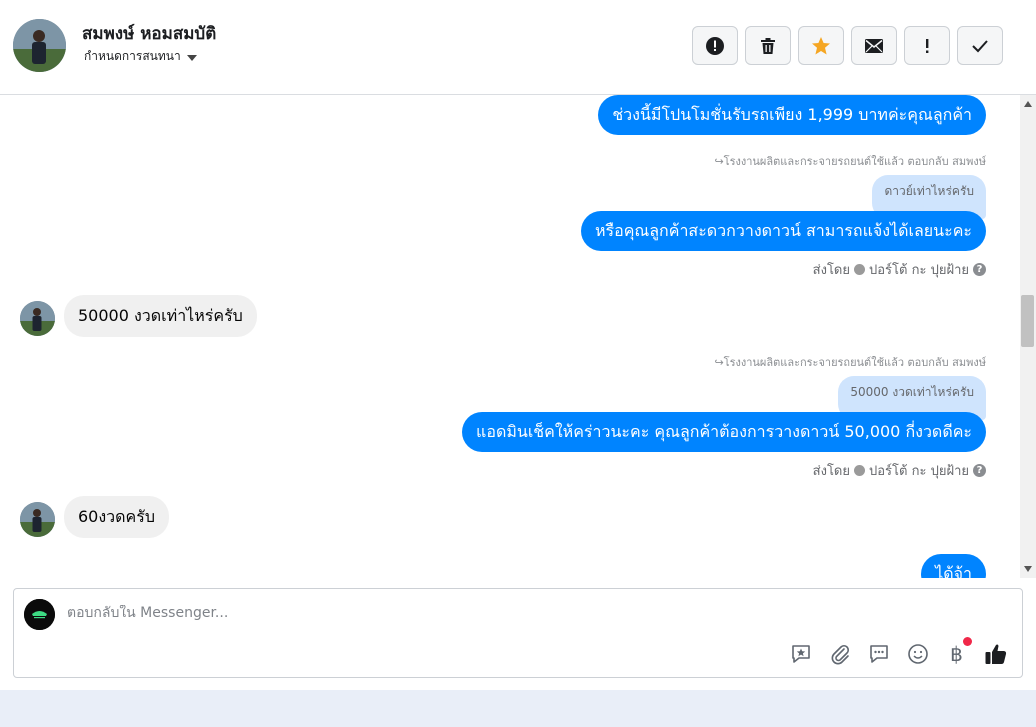 This screenshot has width=1036, height=727. Describe the element at coordinates (1027, 321) in the screenshot. I see `scrollbar-thumb` at that location.